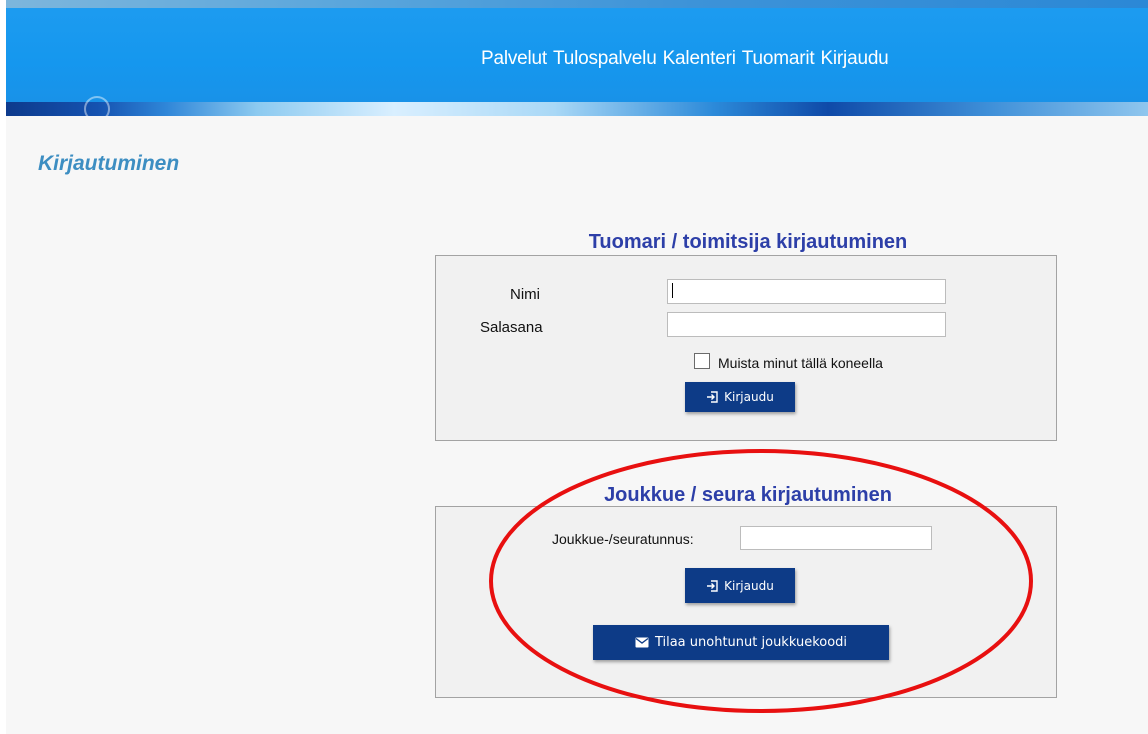  I want to click on team-code-label: Joukkue-/seuratunnus:, so click(623, 539).